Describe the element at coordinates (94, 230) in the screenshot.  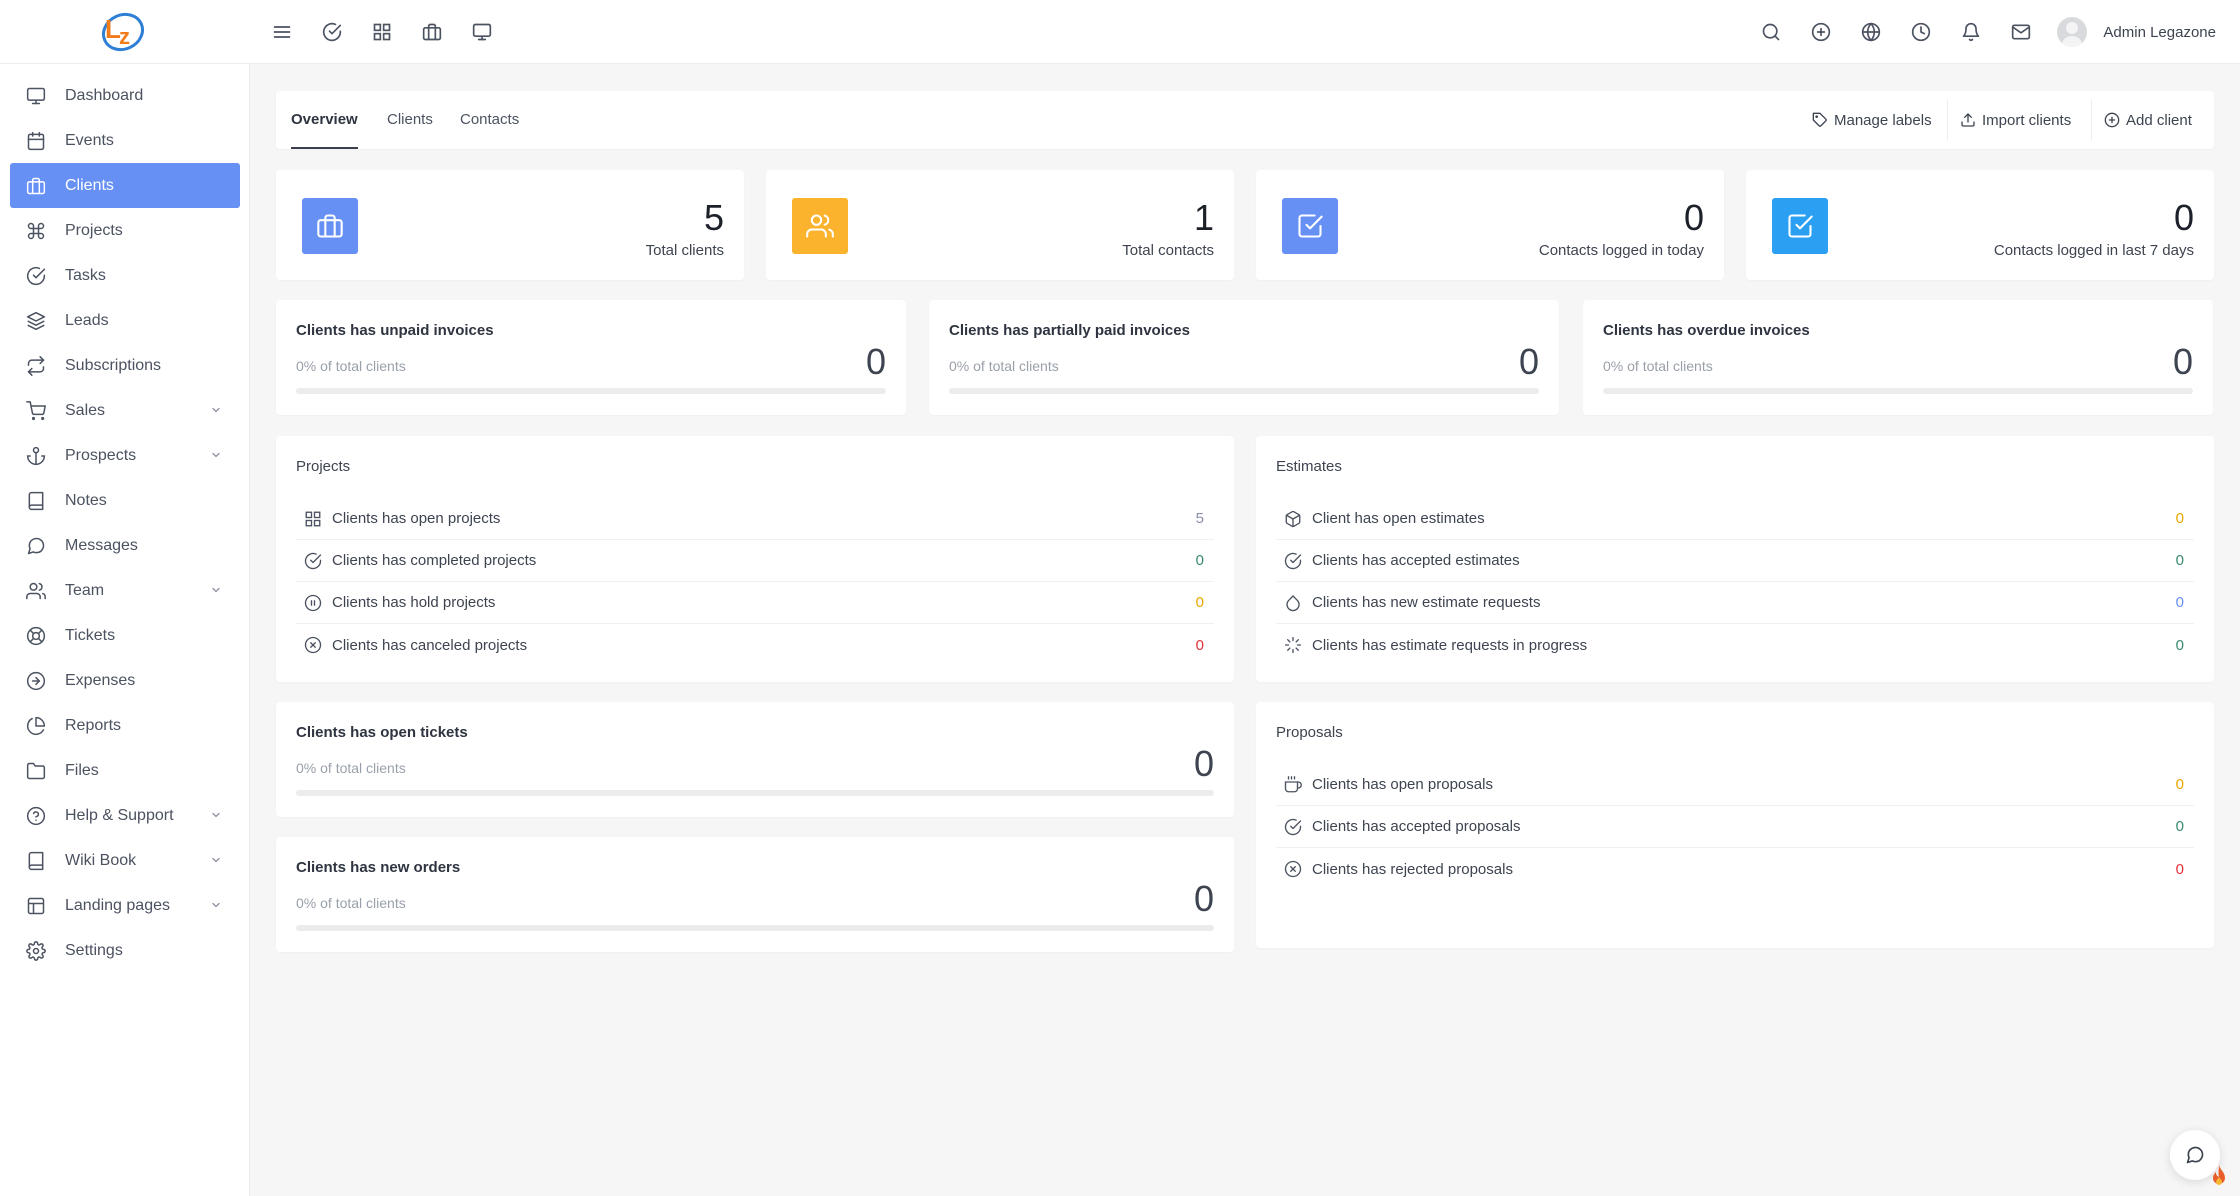
I see `sidebar-item-label: Projects` at that location.